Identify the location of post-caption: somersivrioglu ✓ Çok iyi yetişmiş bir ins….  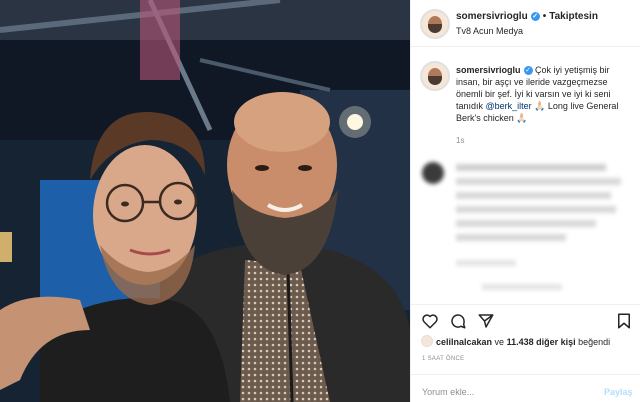
(541, 94).